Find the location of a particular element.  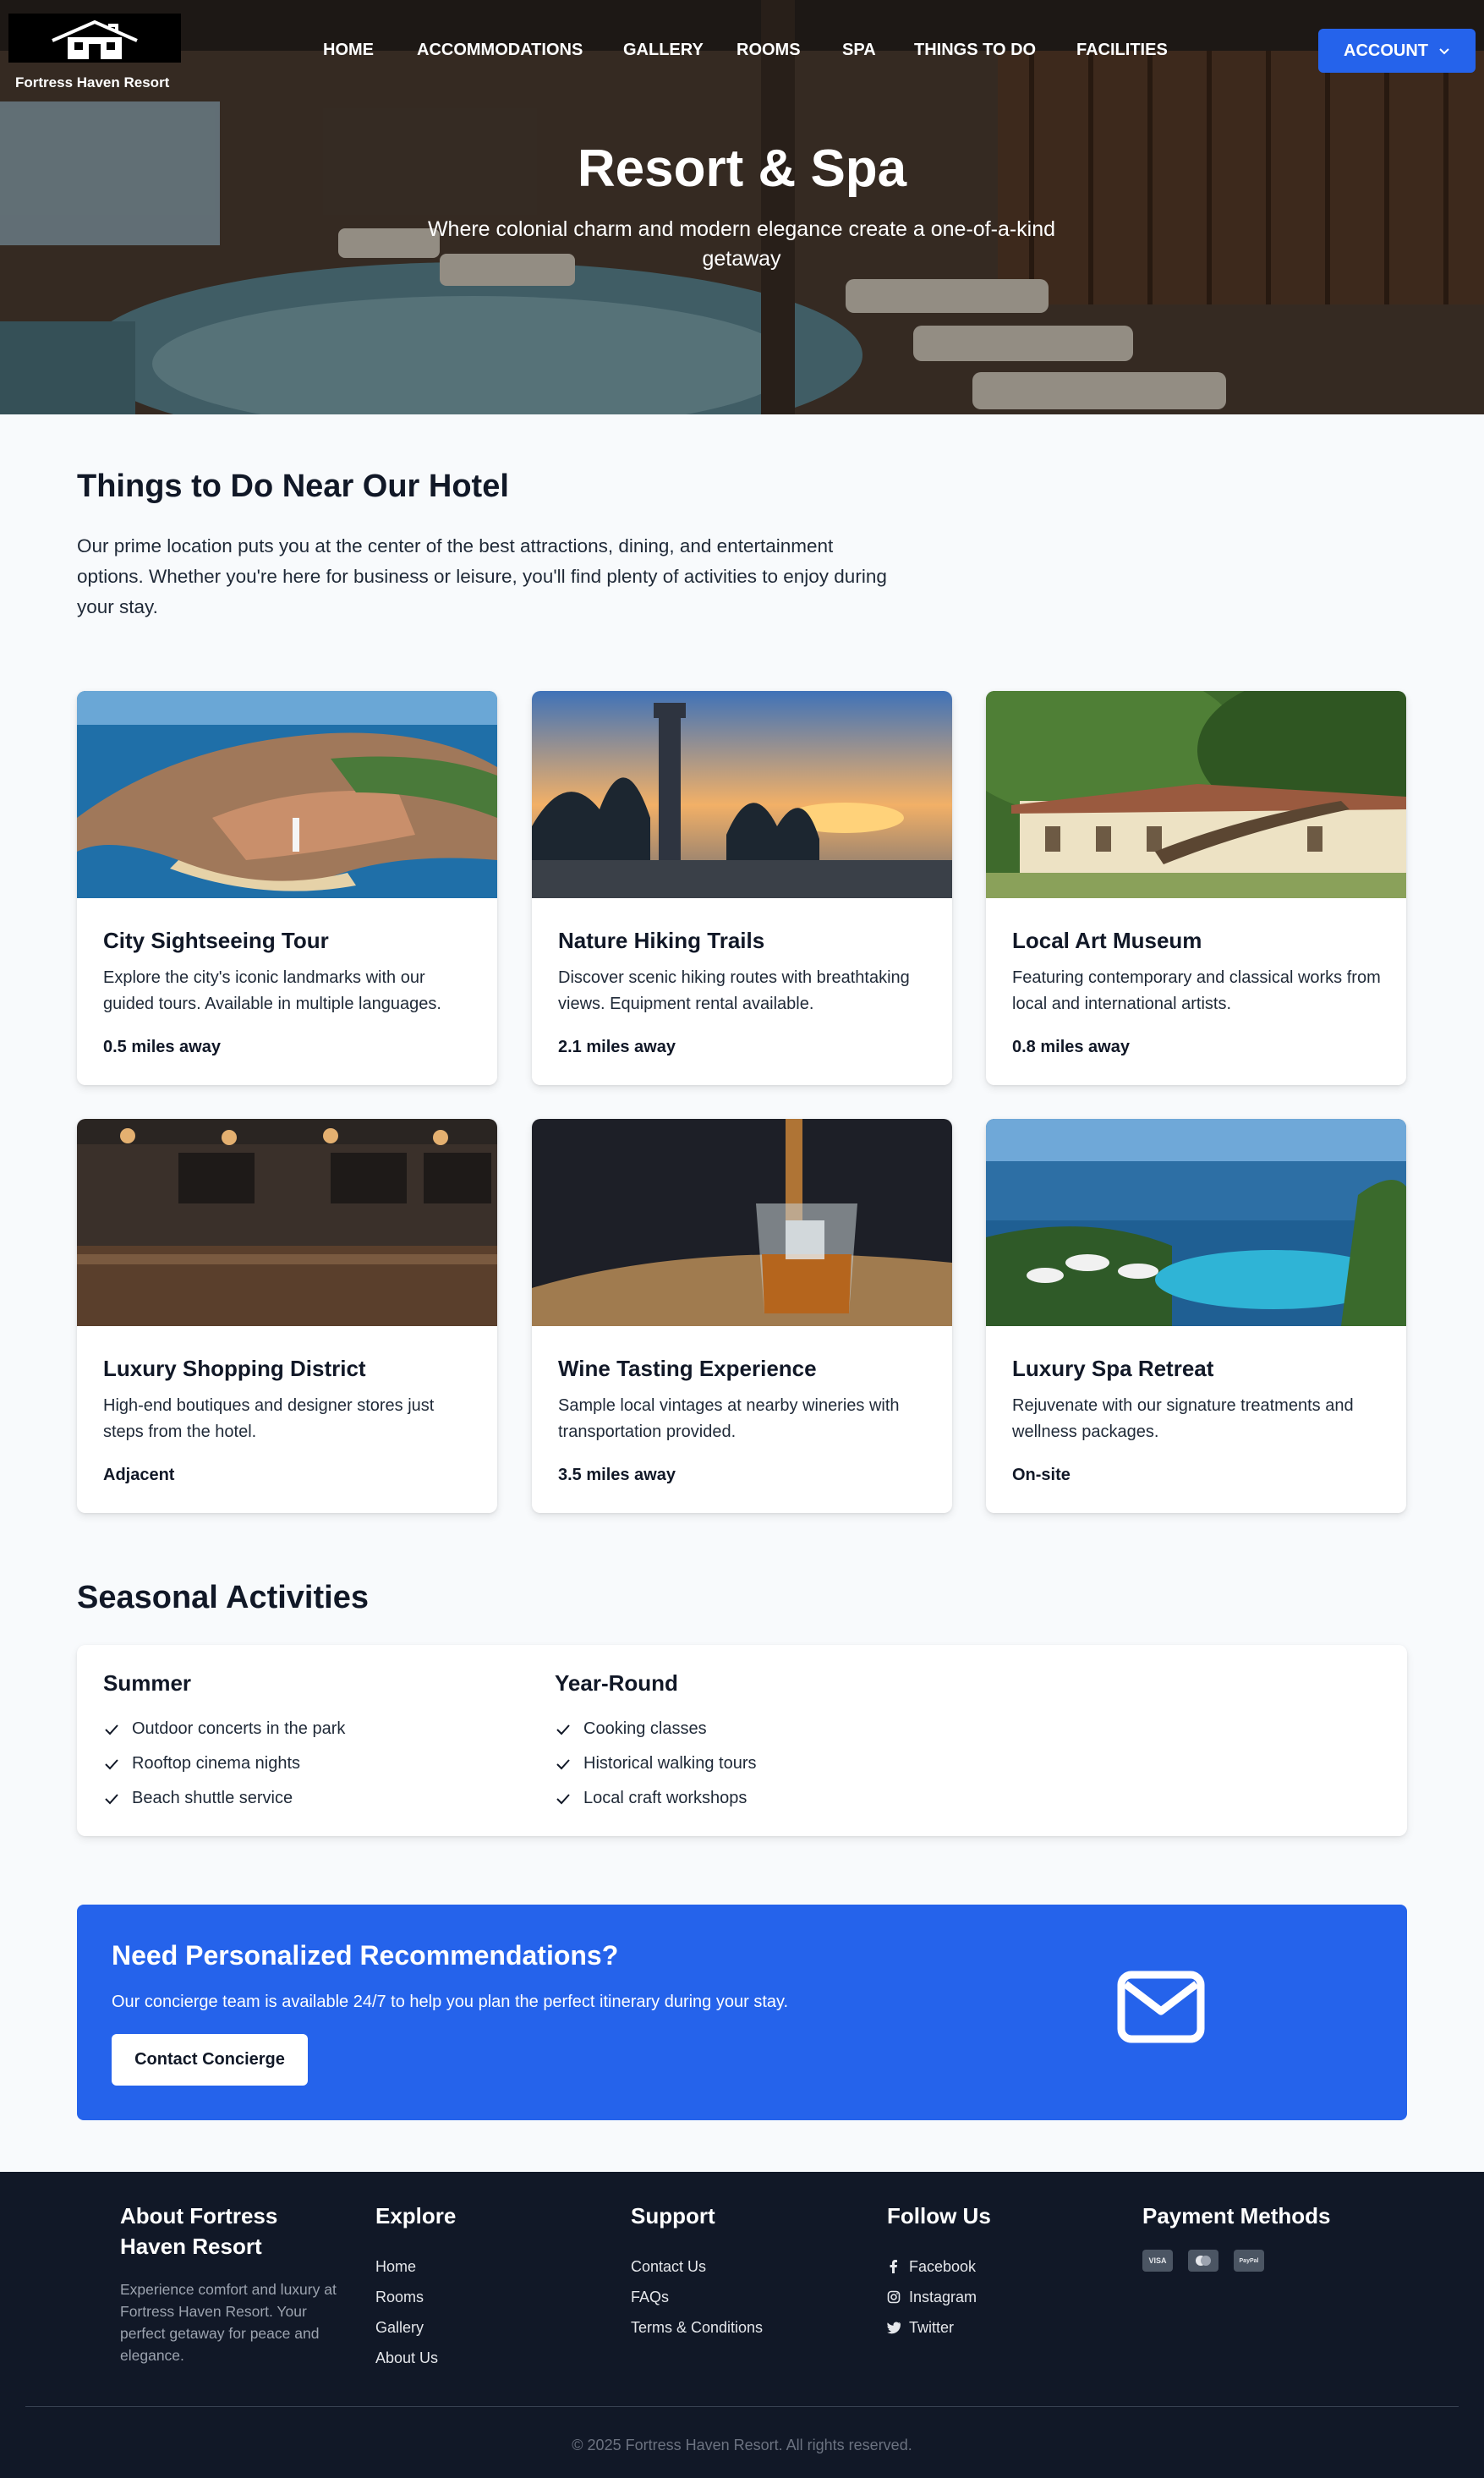

season-heading: Year-Round is located at coordinates (616, 1683).